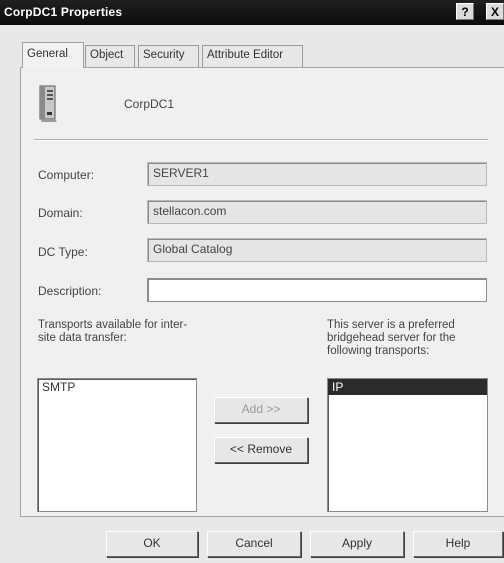 This screenshot has height=563, width=504. I want to click on domain-field: stellacon.com, so click(317, 212).